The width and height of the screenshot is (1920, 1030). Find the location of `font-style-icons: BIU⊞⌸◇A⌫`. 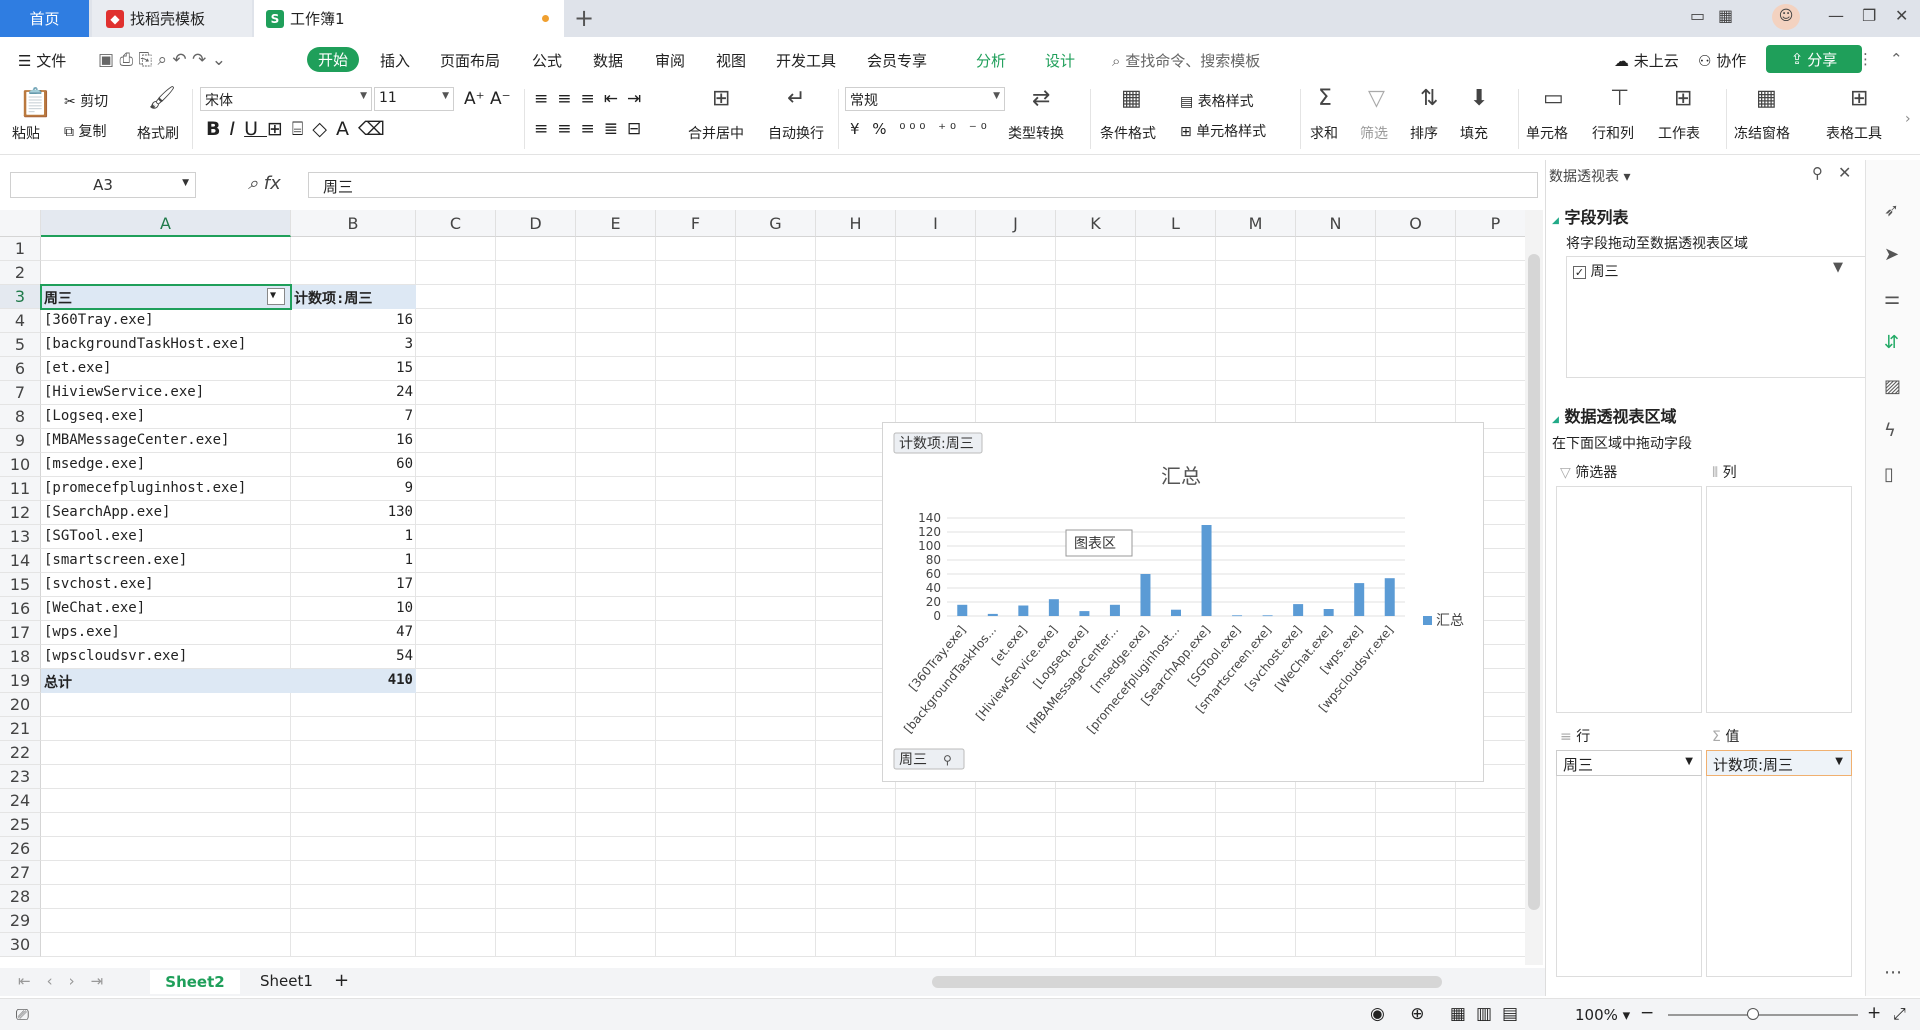

font-style-icons: BIU⊞⌸◇A⌫ is located at coordinates (300, 129).